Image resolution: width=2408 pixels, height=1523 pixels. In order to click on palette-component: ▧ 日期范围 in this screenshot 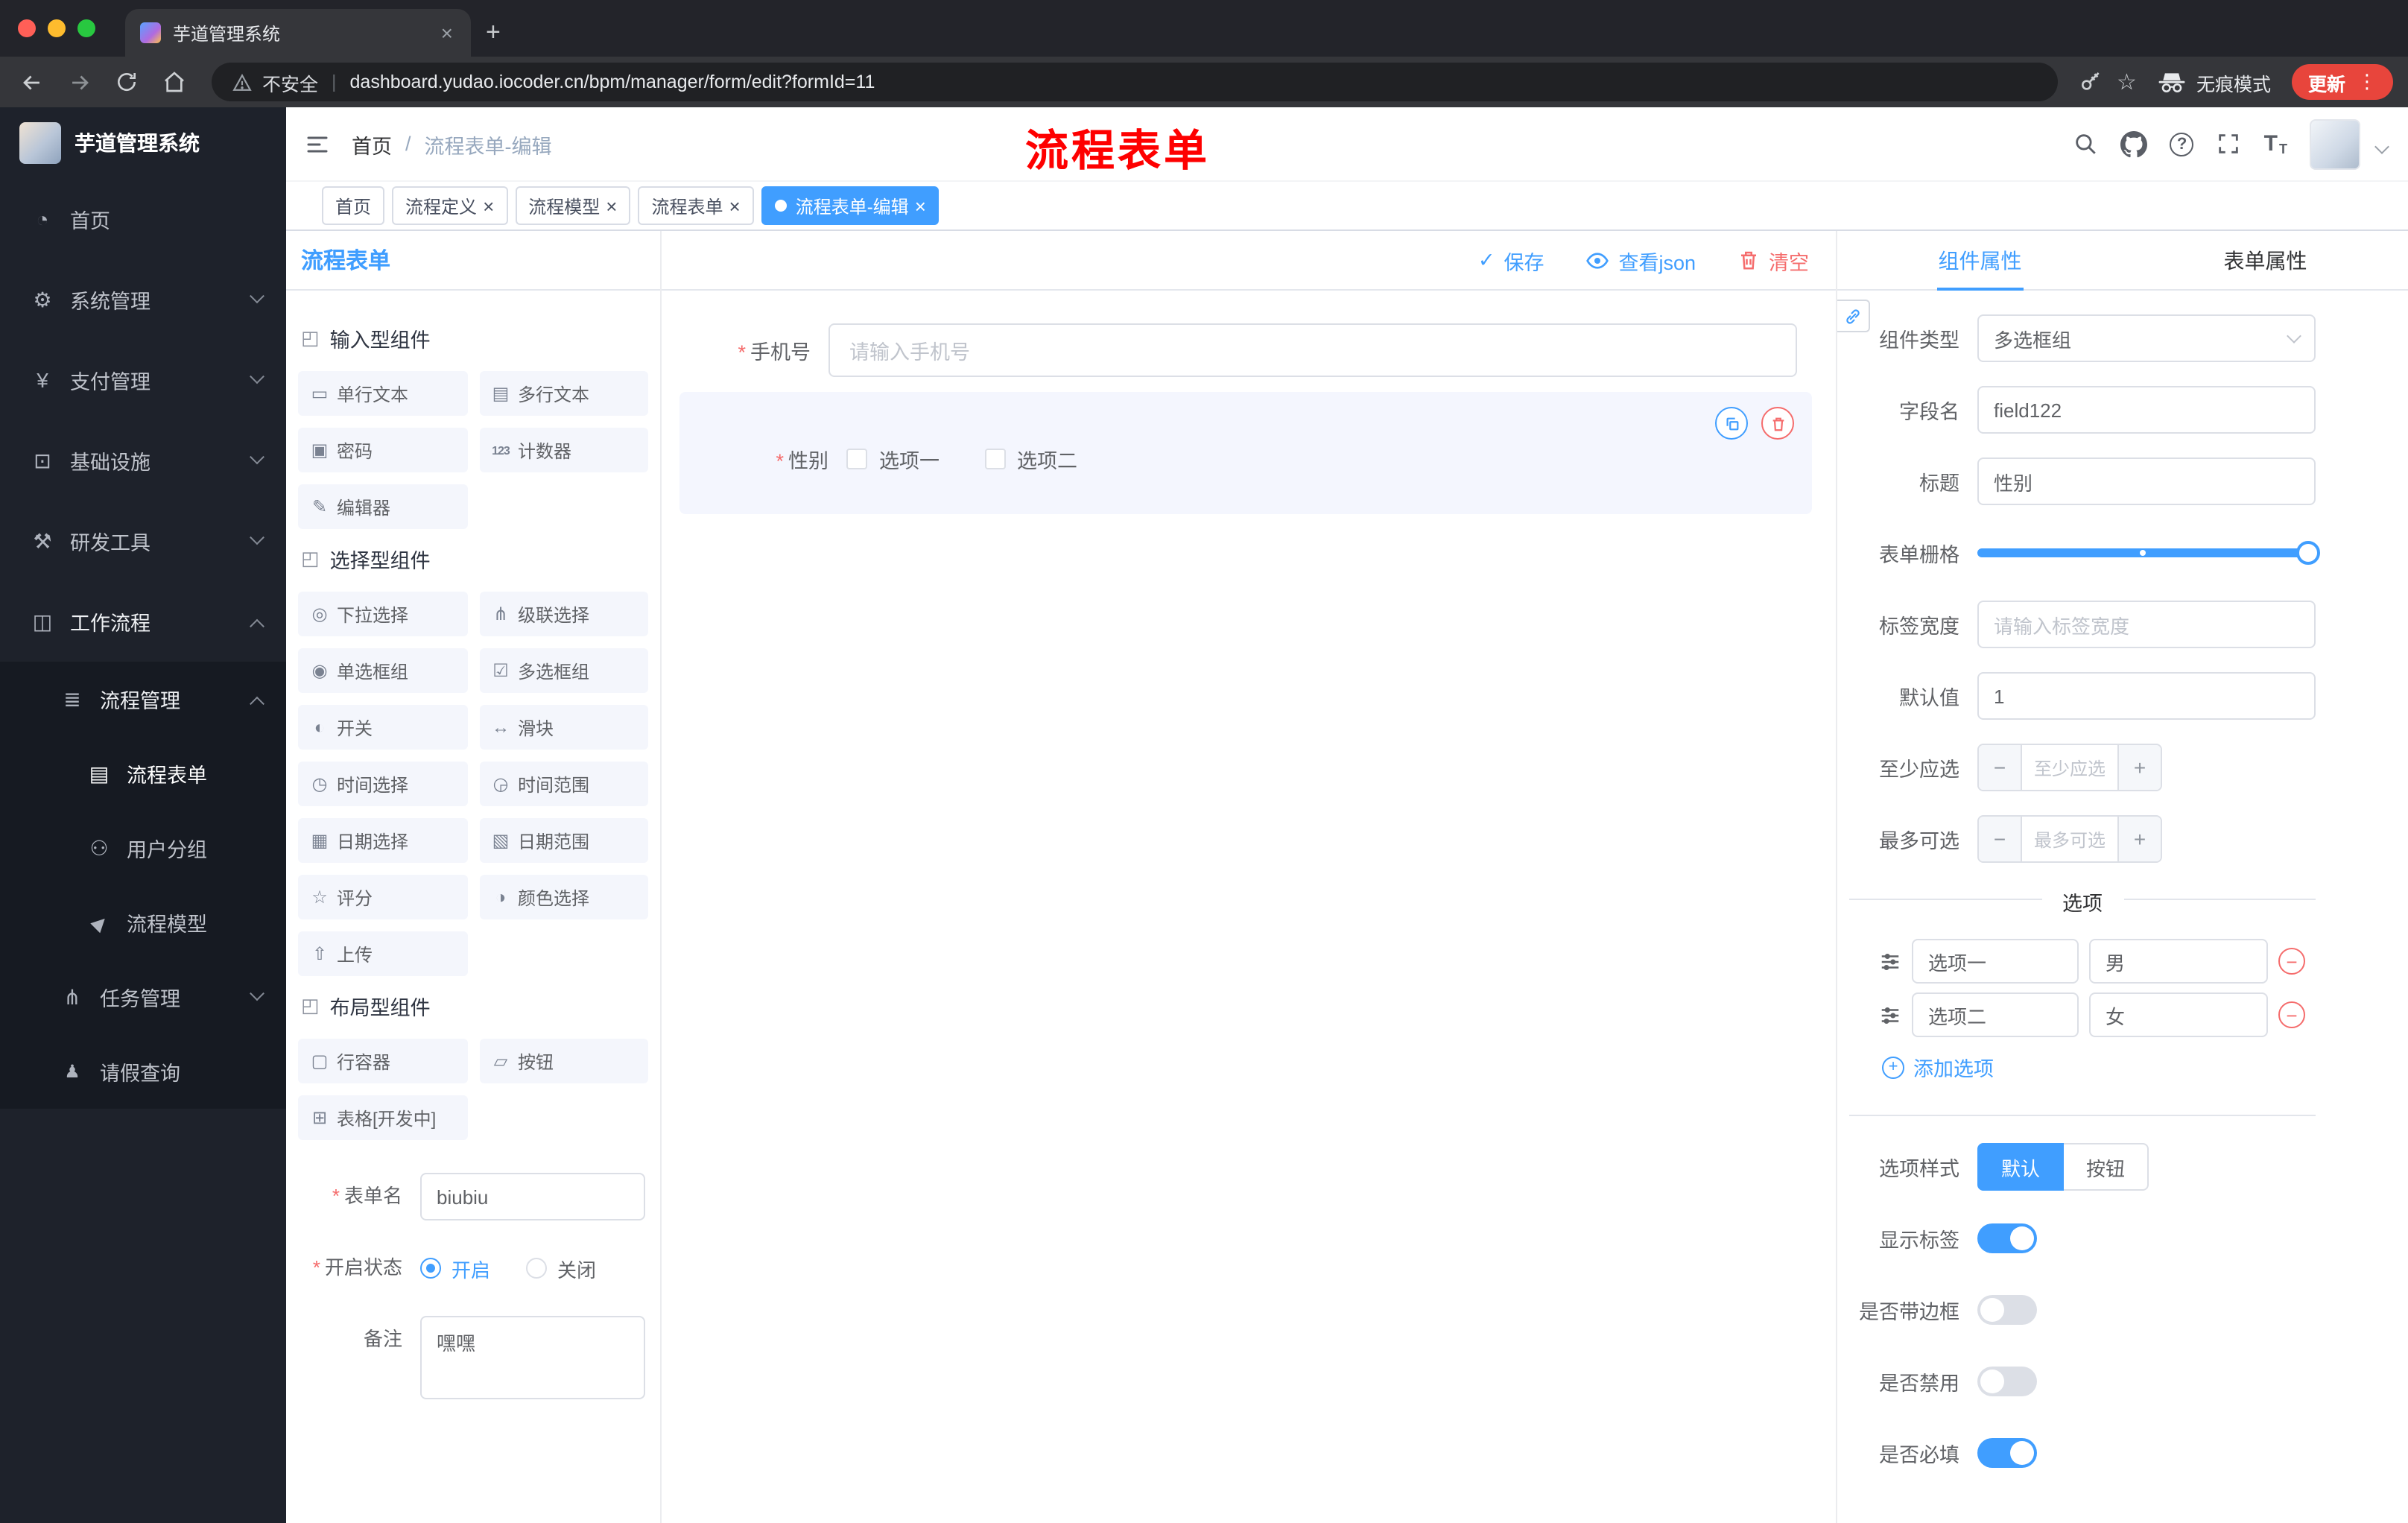, I will do `click(563, 840)`.